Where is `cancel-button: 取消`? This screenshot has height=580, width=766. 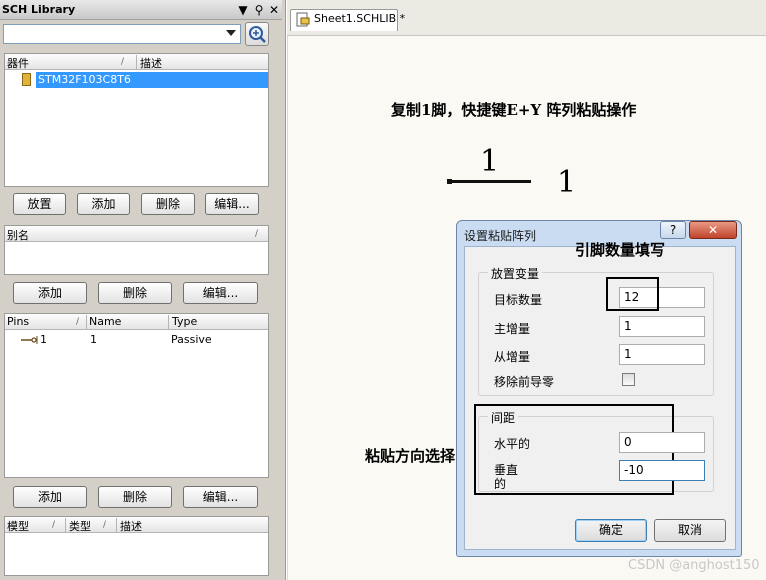 cancel-button: 取消 is located at coordinates (690, 530).